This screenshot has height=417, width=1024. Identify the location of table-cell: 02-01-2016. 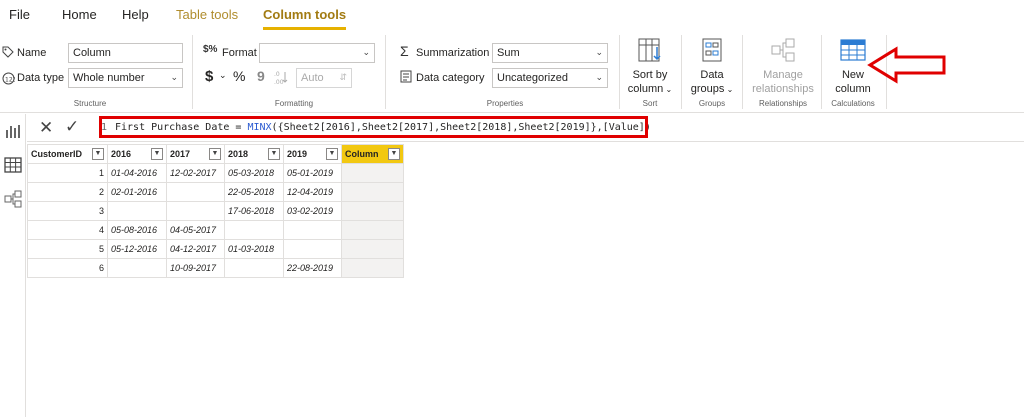
(137, 192).